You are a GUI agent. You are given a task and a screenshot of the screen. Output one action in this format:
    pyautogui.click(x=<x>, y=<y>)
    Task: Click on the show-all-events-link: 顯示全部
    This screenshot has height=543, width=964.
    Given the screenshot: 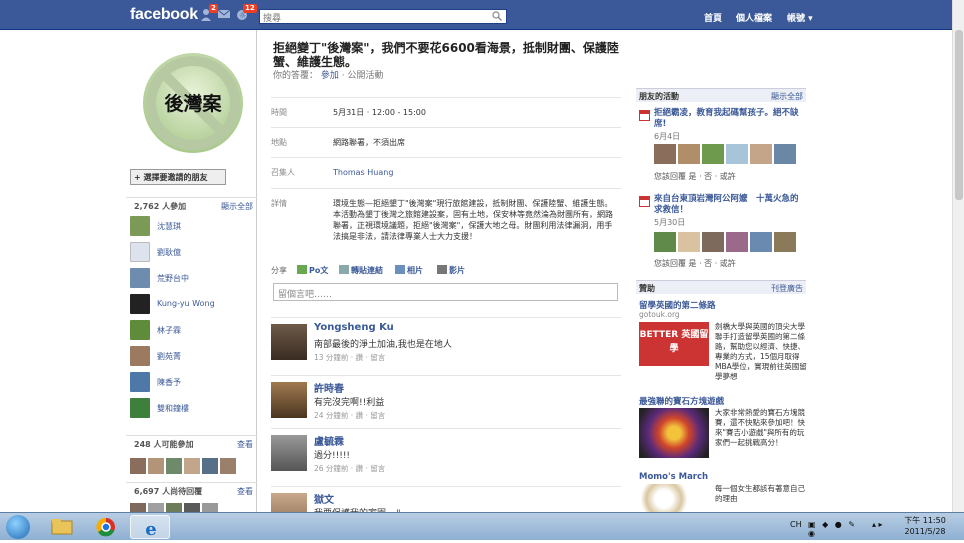 What is the action you would take?
    pyautogui.click(x=787, y=96)
    